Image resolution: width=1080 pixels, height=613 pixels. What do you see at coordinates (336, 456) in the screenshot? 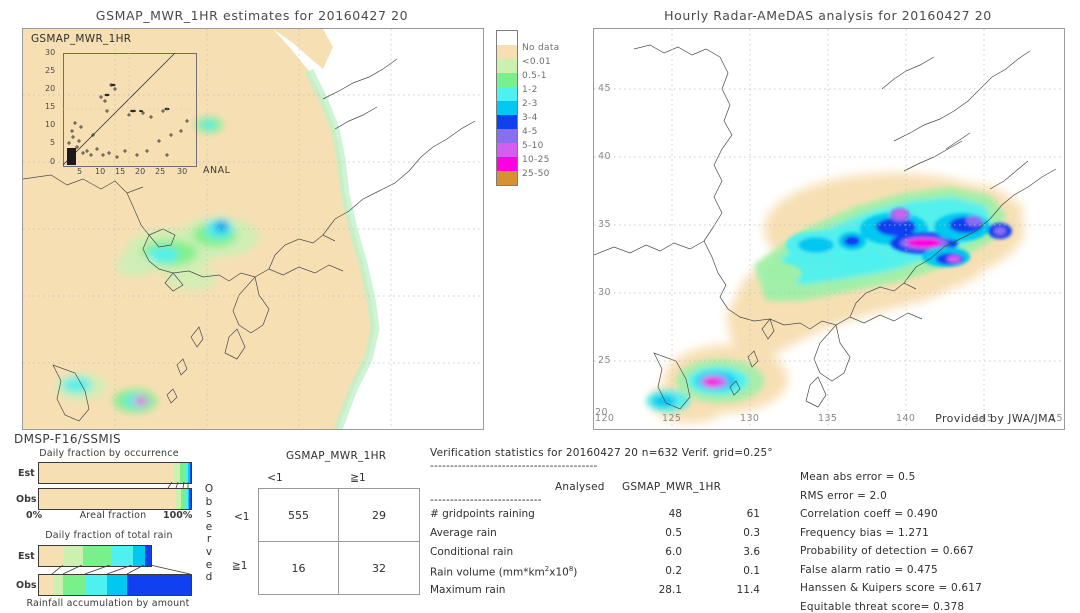
I see `contingency-title: GSMAP_MWR_1HR` at bounding box center [336, 456].